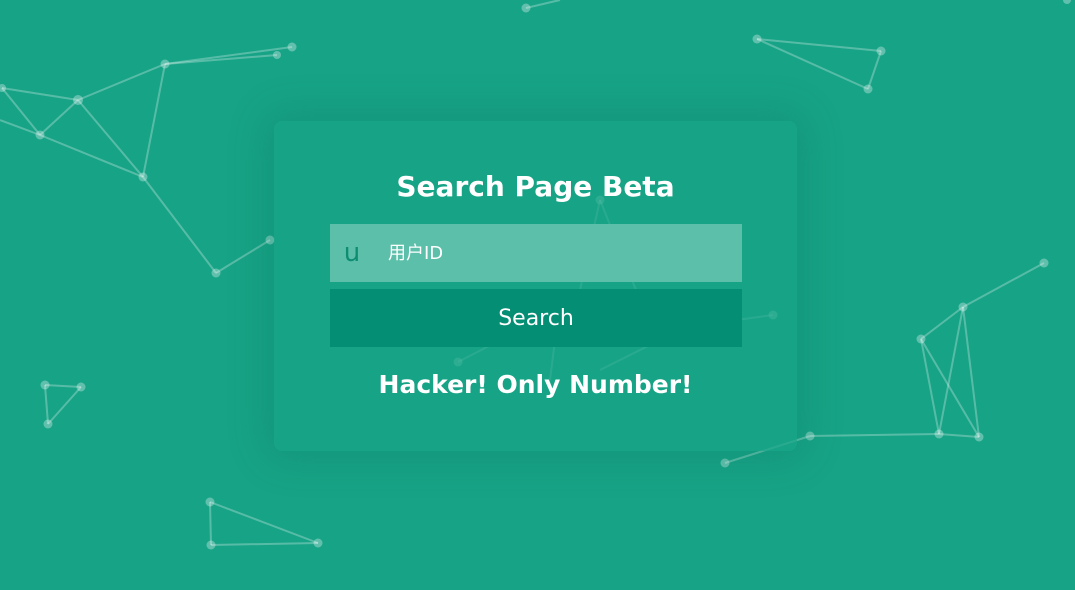 The image size is (1075, 590). I want to click on user-icon: u, so click(352, 253).